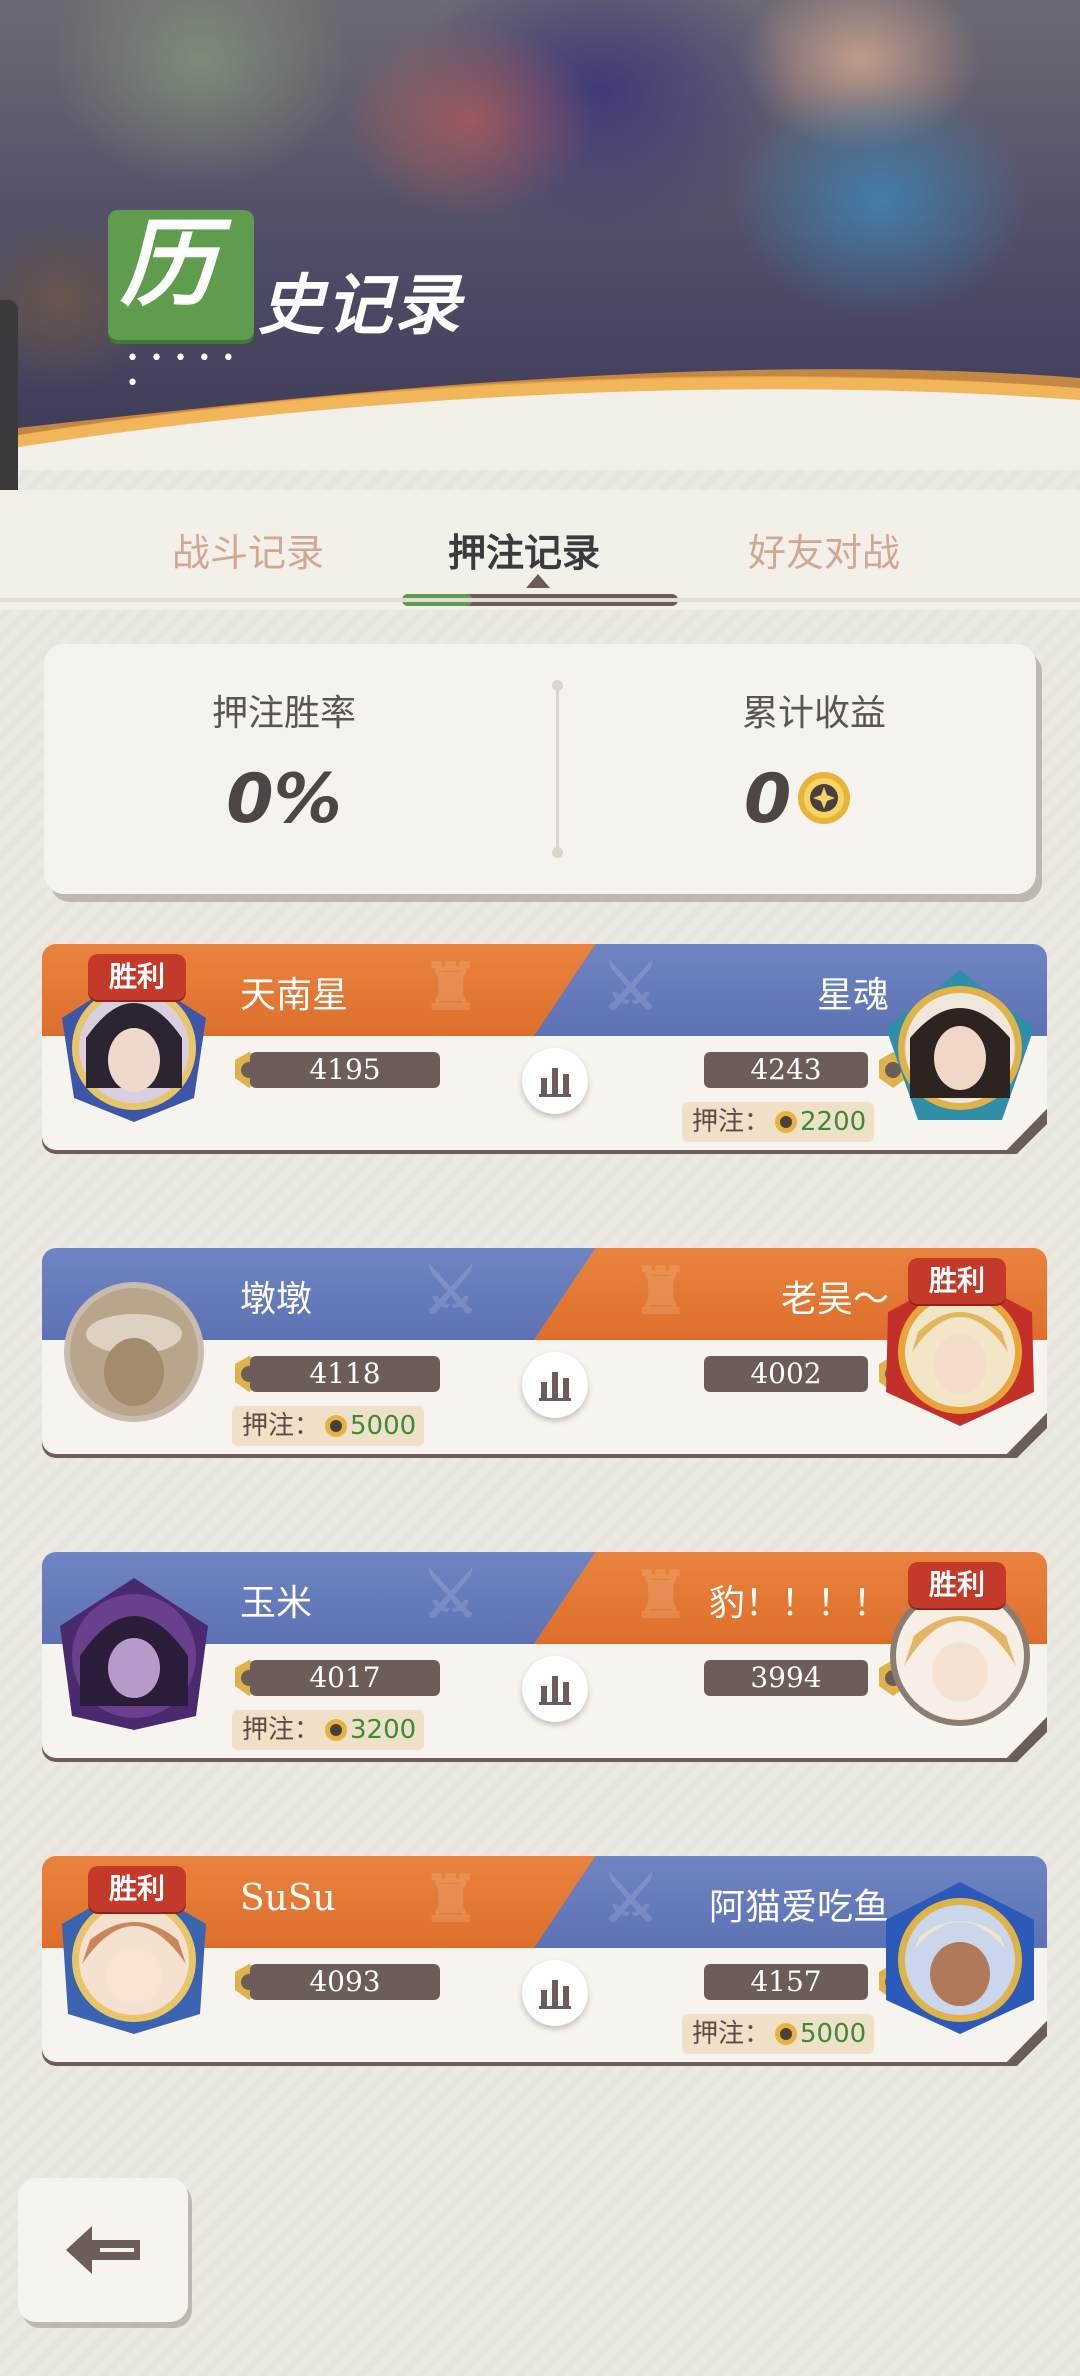 This screenshot has height=2376, width=1080. I want to click on left-player-rating: 4017, so click(345, 1678).